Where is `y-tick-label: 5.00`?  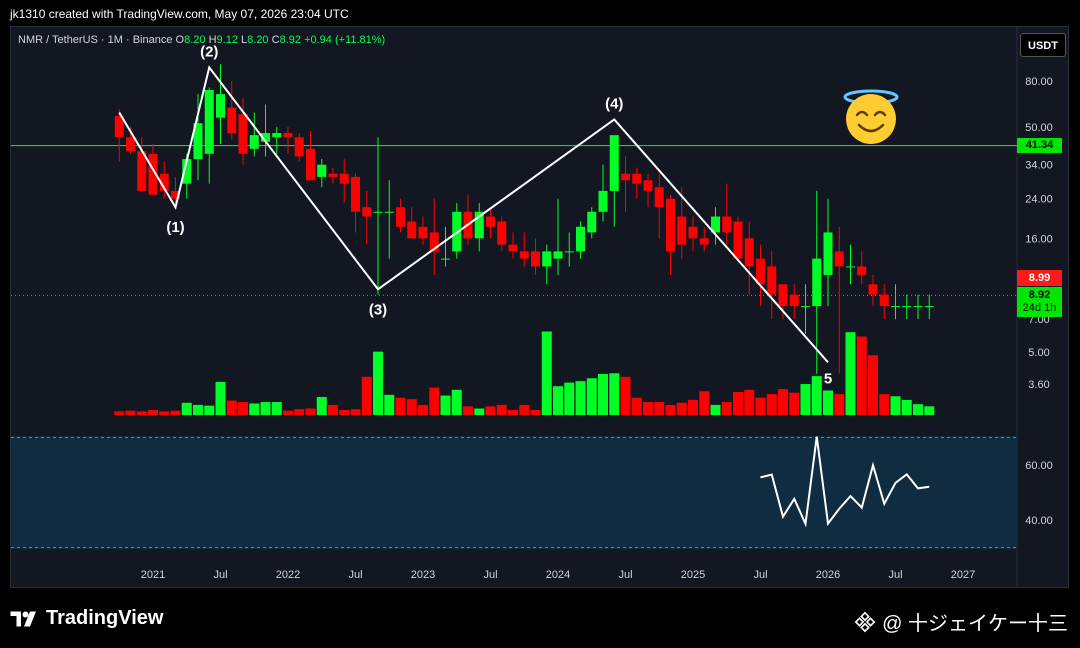
y-tick-label: 5.00 is located at coordinates (1038, 353).